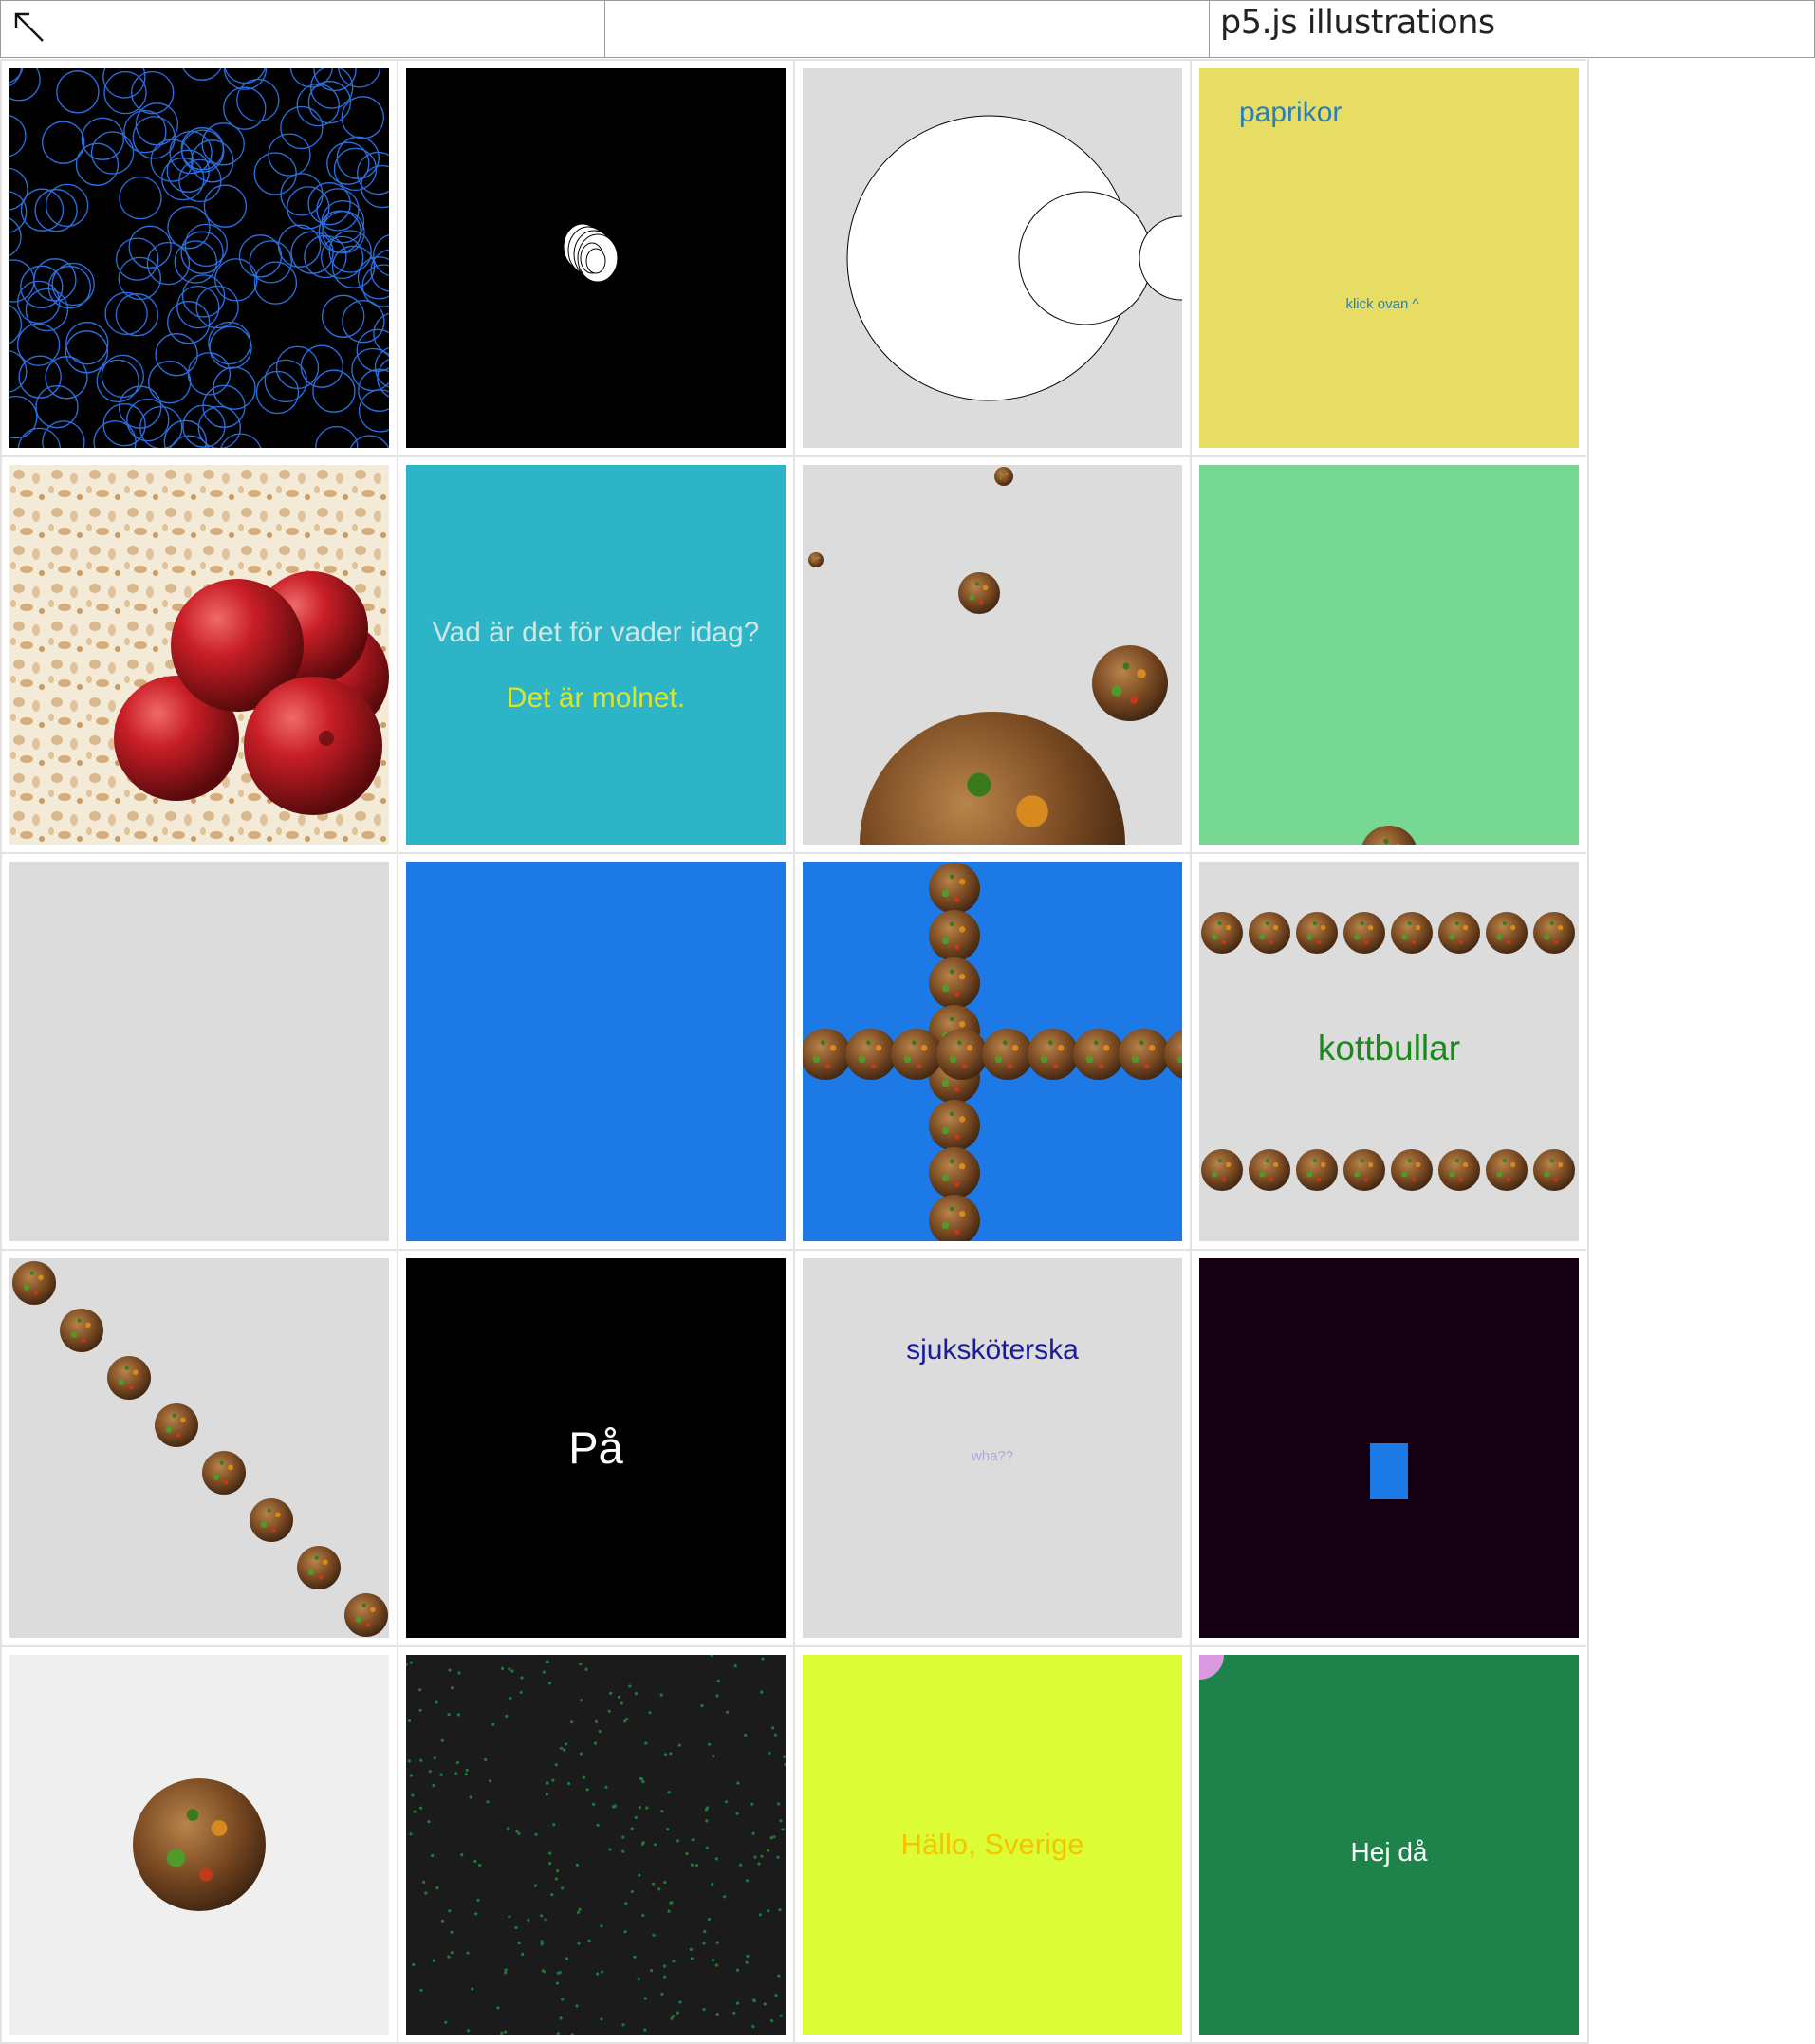 Image resolution: width=1815 pixels, height=2044 pixels. What do you see at coordinates (1389, 1471) in the screenshot?
I see `blue-rectangle` at bounding box center [1389, 1471].